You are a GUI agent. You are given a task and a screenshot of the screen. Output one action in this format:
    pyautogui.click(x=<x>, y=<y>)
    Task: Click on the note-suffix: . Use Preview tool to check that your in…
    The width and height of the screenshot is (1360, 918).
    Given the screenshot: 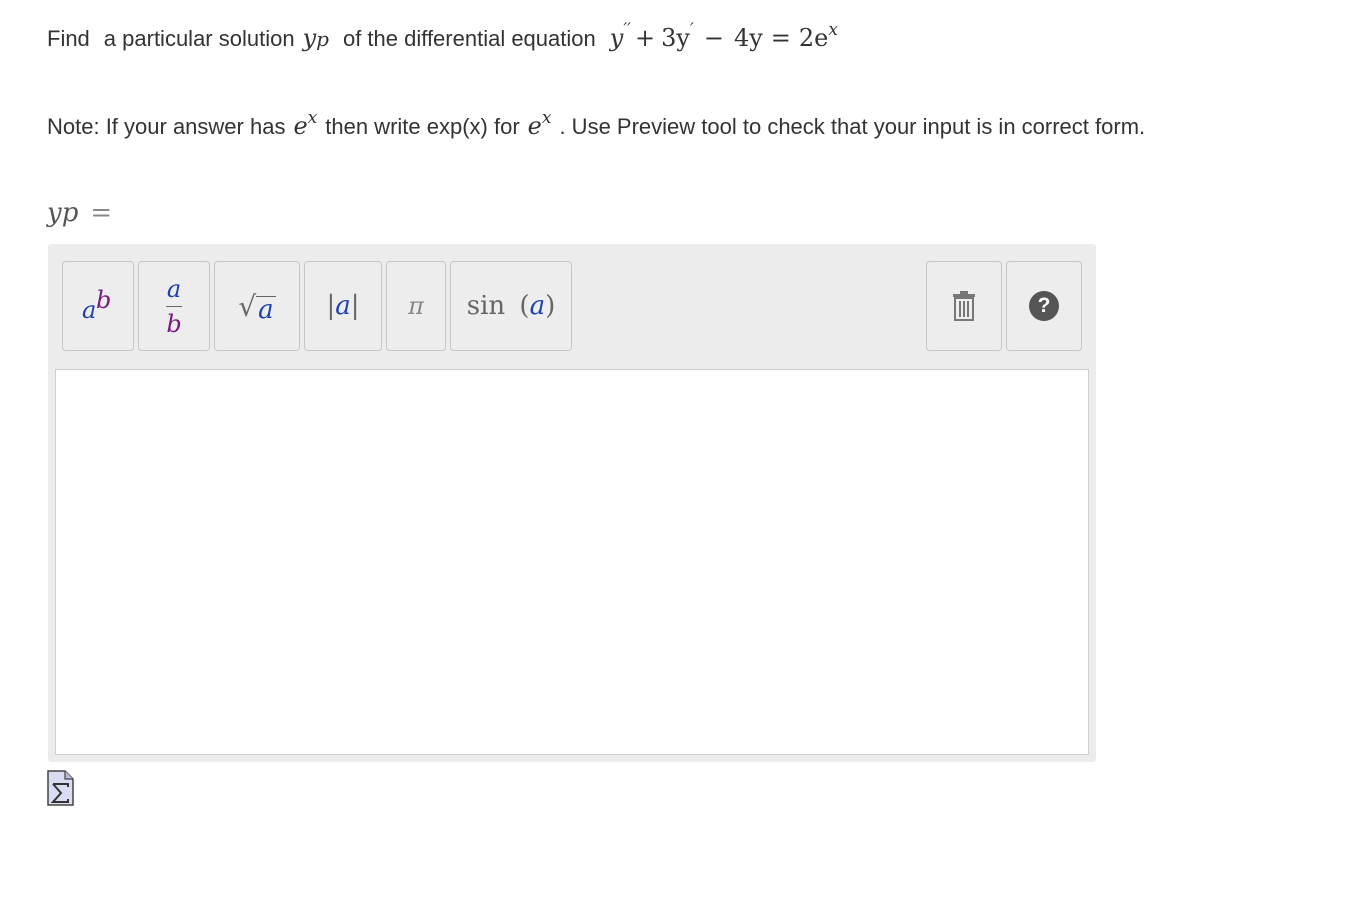 What is the action you would take?
    pyautogui.click(x=852, y=126)
    